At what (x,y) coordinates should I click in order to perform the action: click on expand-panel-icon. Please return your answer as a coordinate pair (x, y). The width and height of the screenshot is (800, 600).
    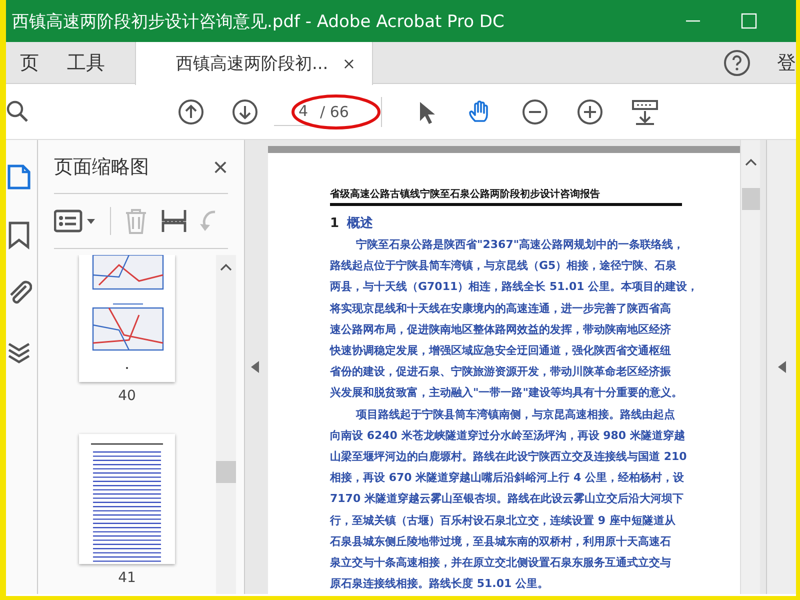
    Looking at the image, I should click on (782, 367).